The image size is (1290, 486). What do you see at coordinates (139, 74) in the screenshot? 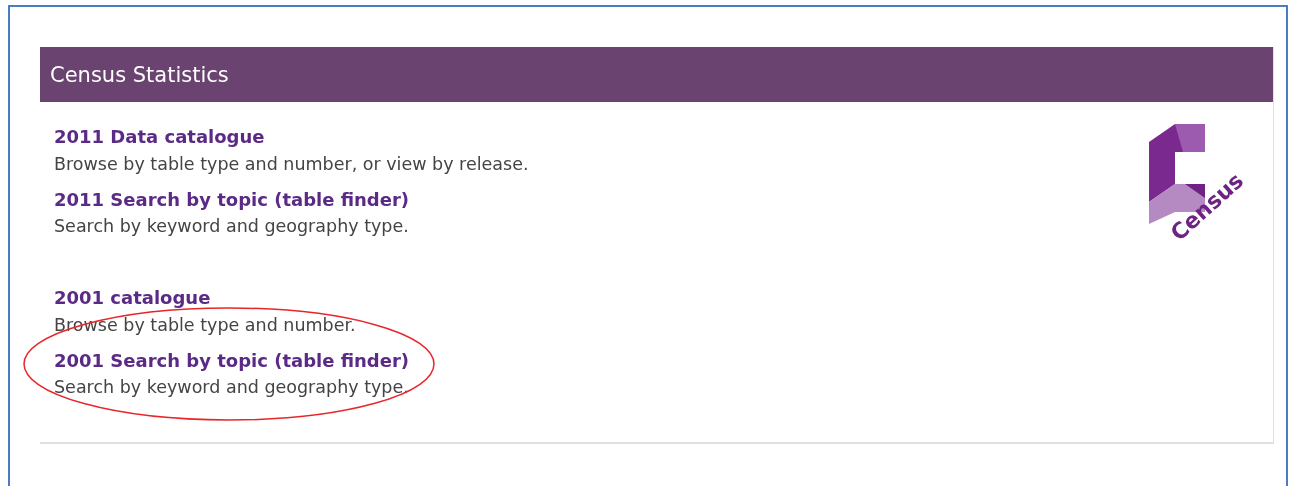
I see `panel-title: Census Statistics` at bounding box center [139, 74].